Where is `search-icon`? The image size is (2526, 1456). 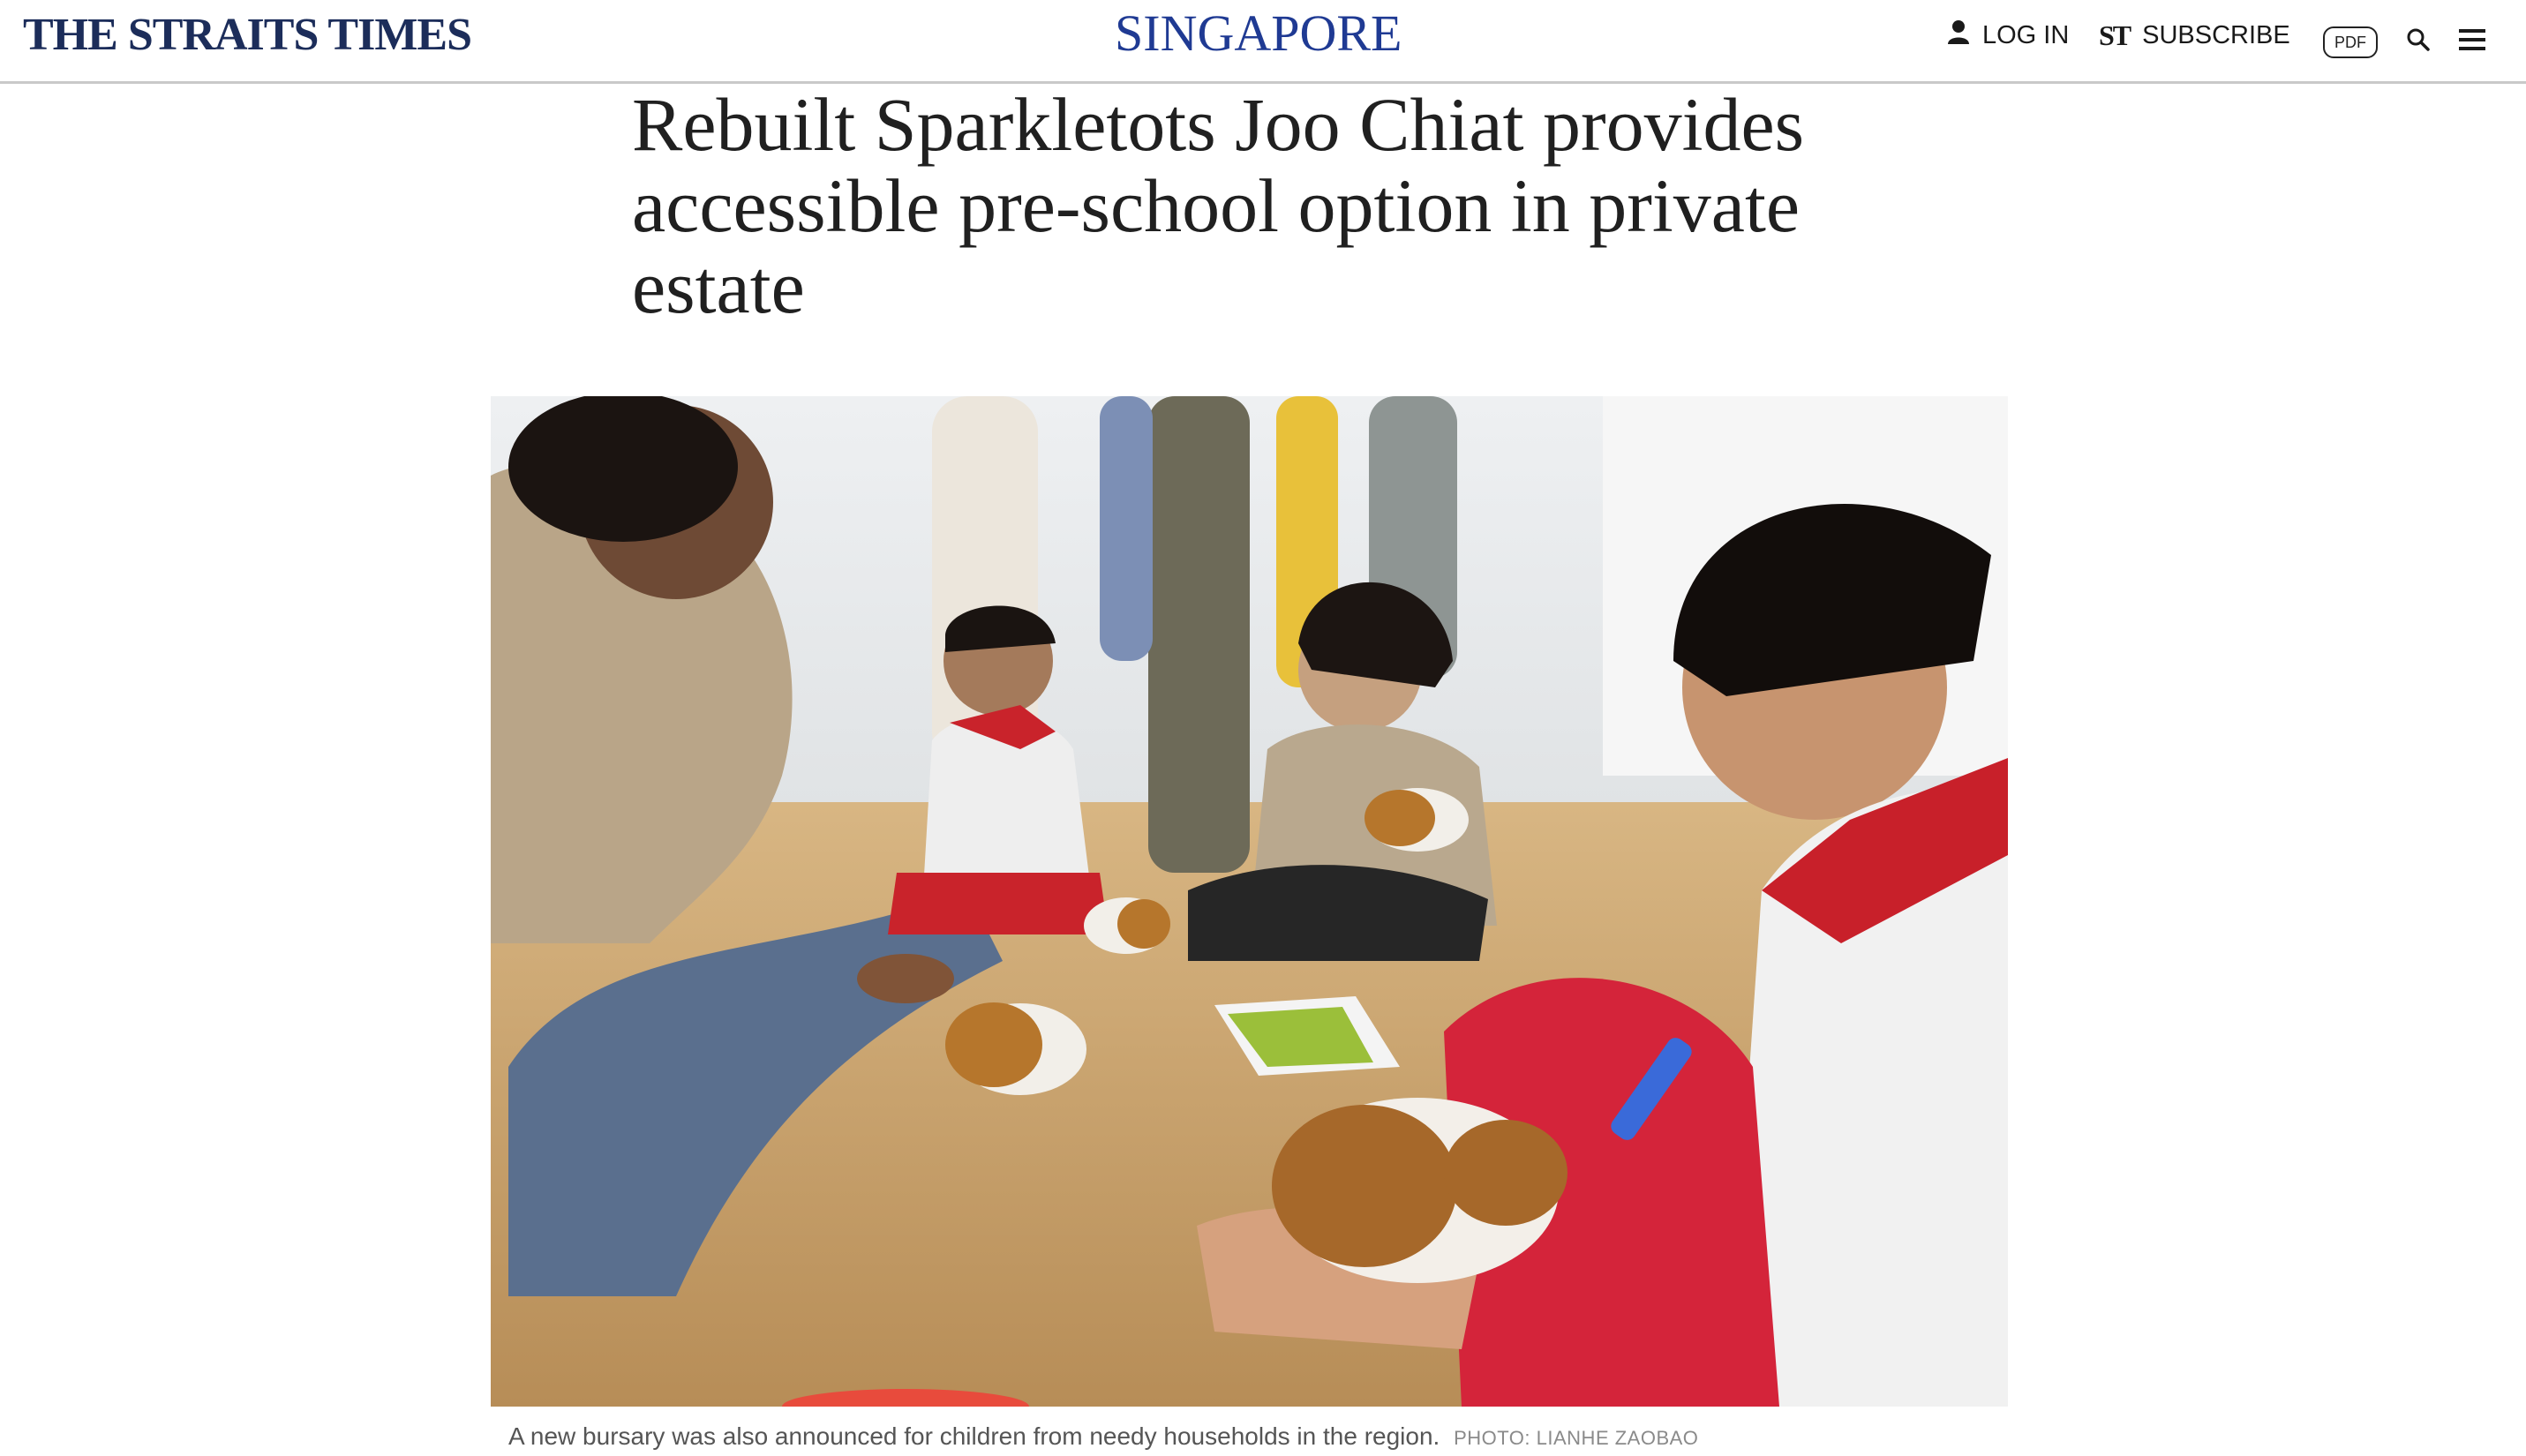 search-icon is located at coordinates (2418, 39).